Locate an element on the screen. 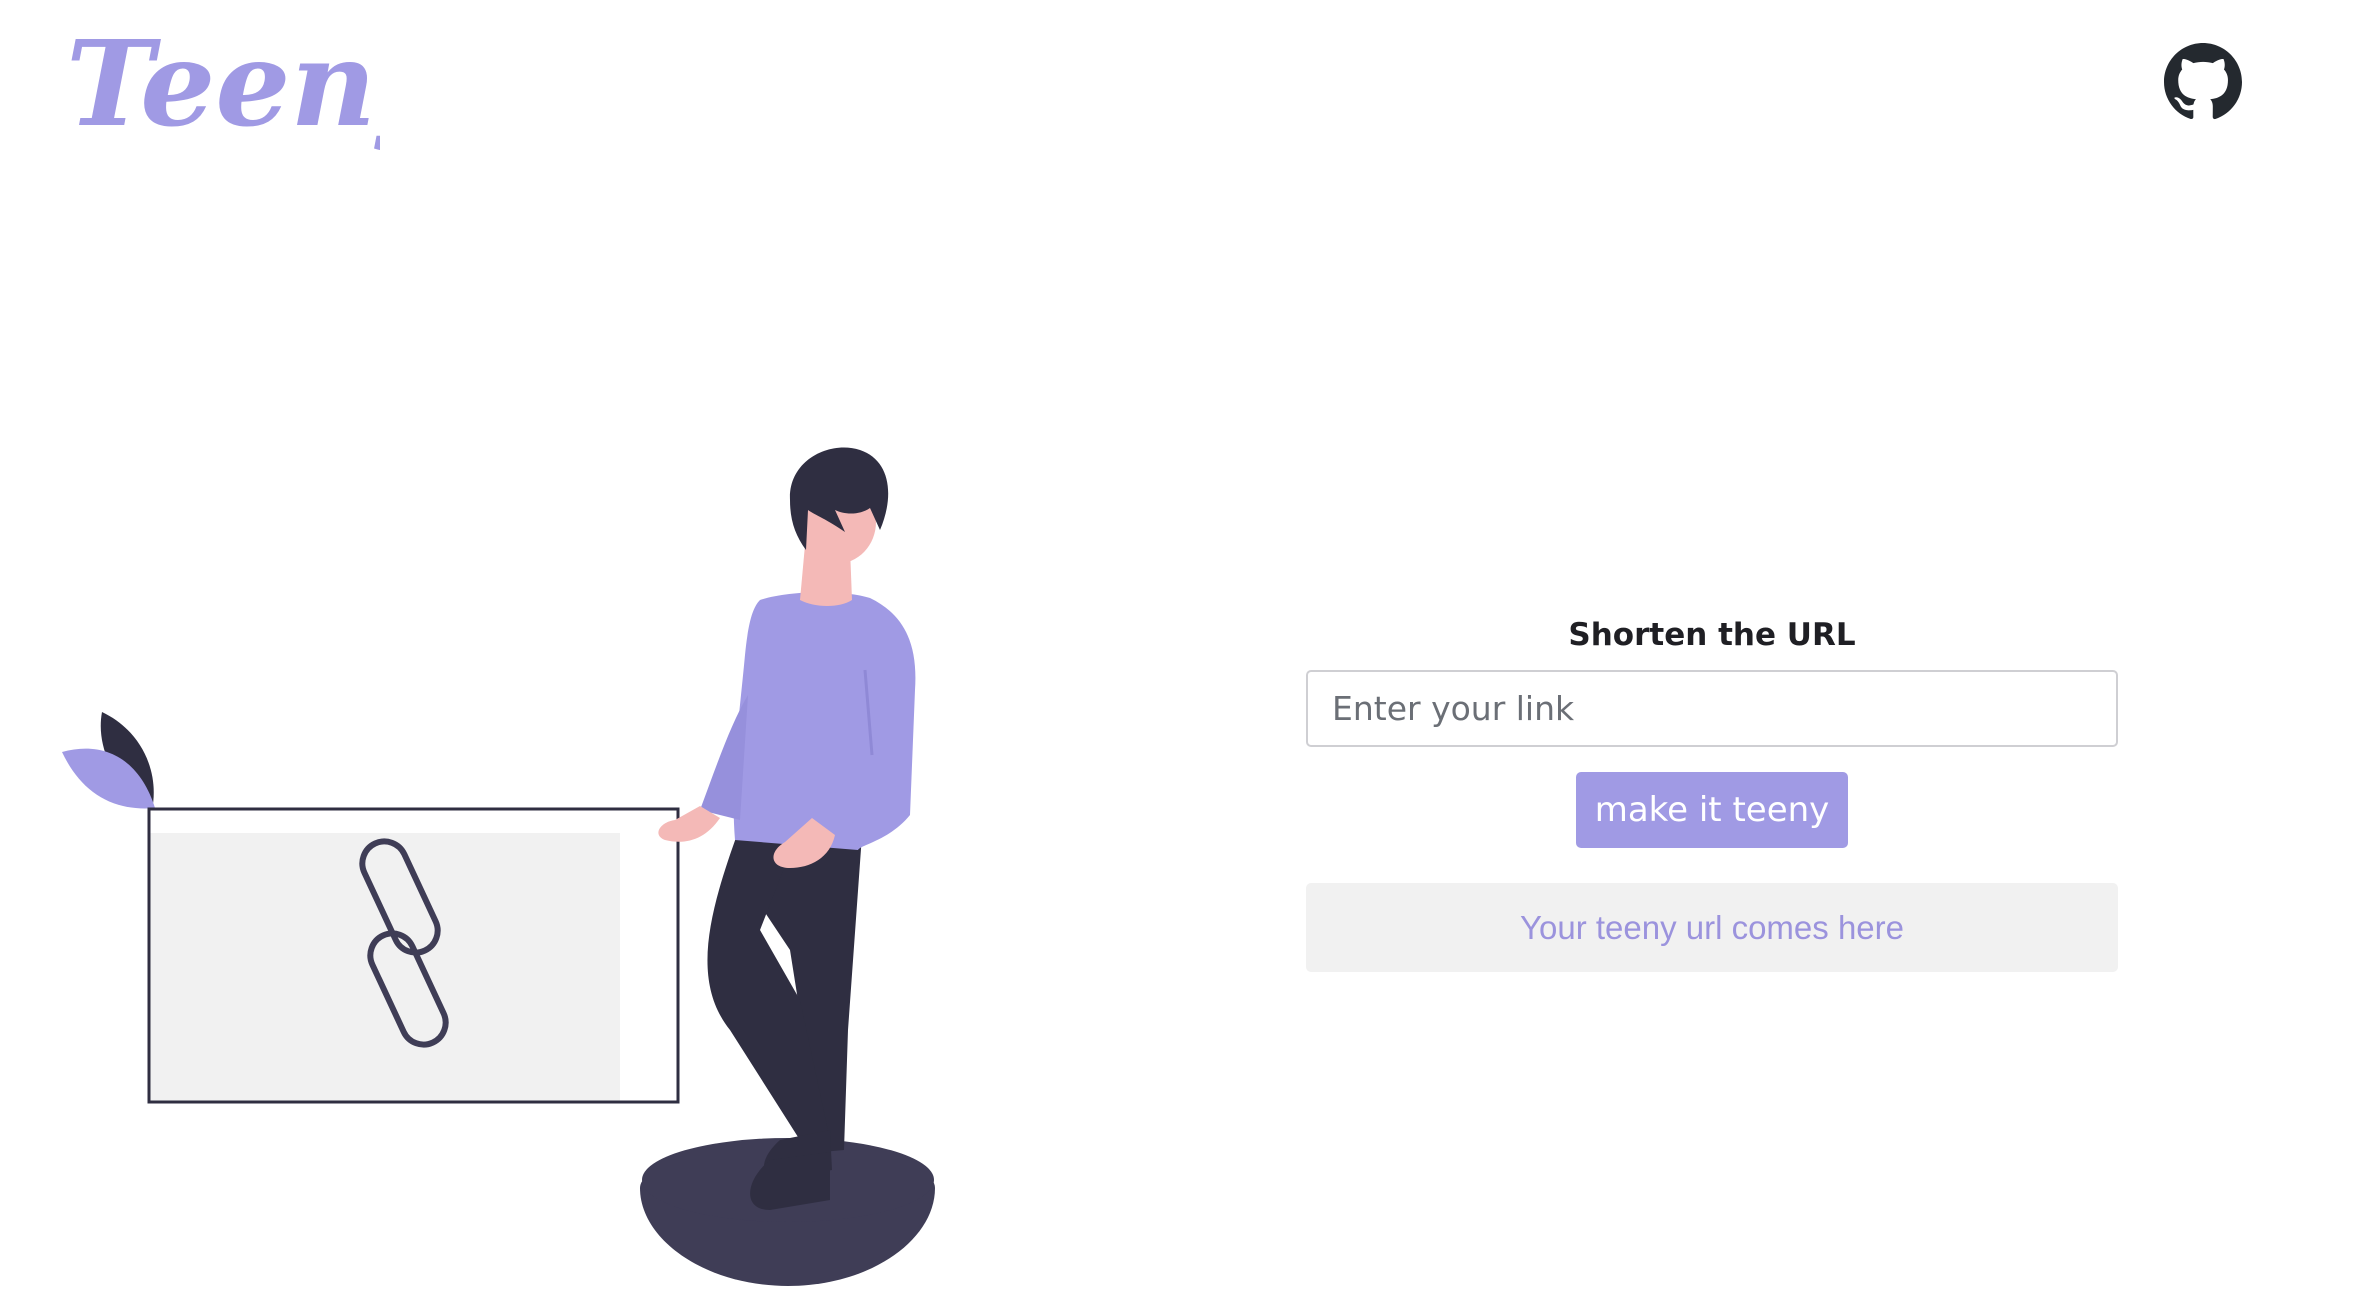 This screenshot has width=2362, height=1300. result-text: Your teeny url comes here is located at coordinates (1712, 927).